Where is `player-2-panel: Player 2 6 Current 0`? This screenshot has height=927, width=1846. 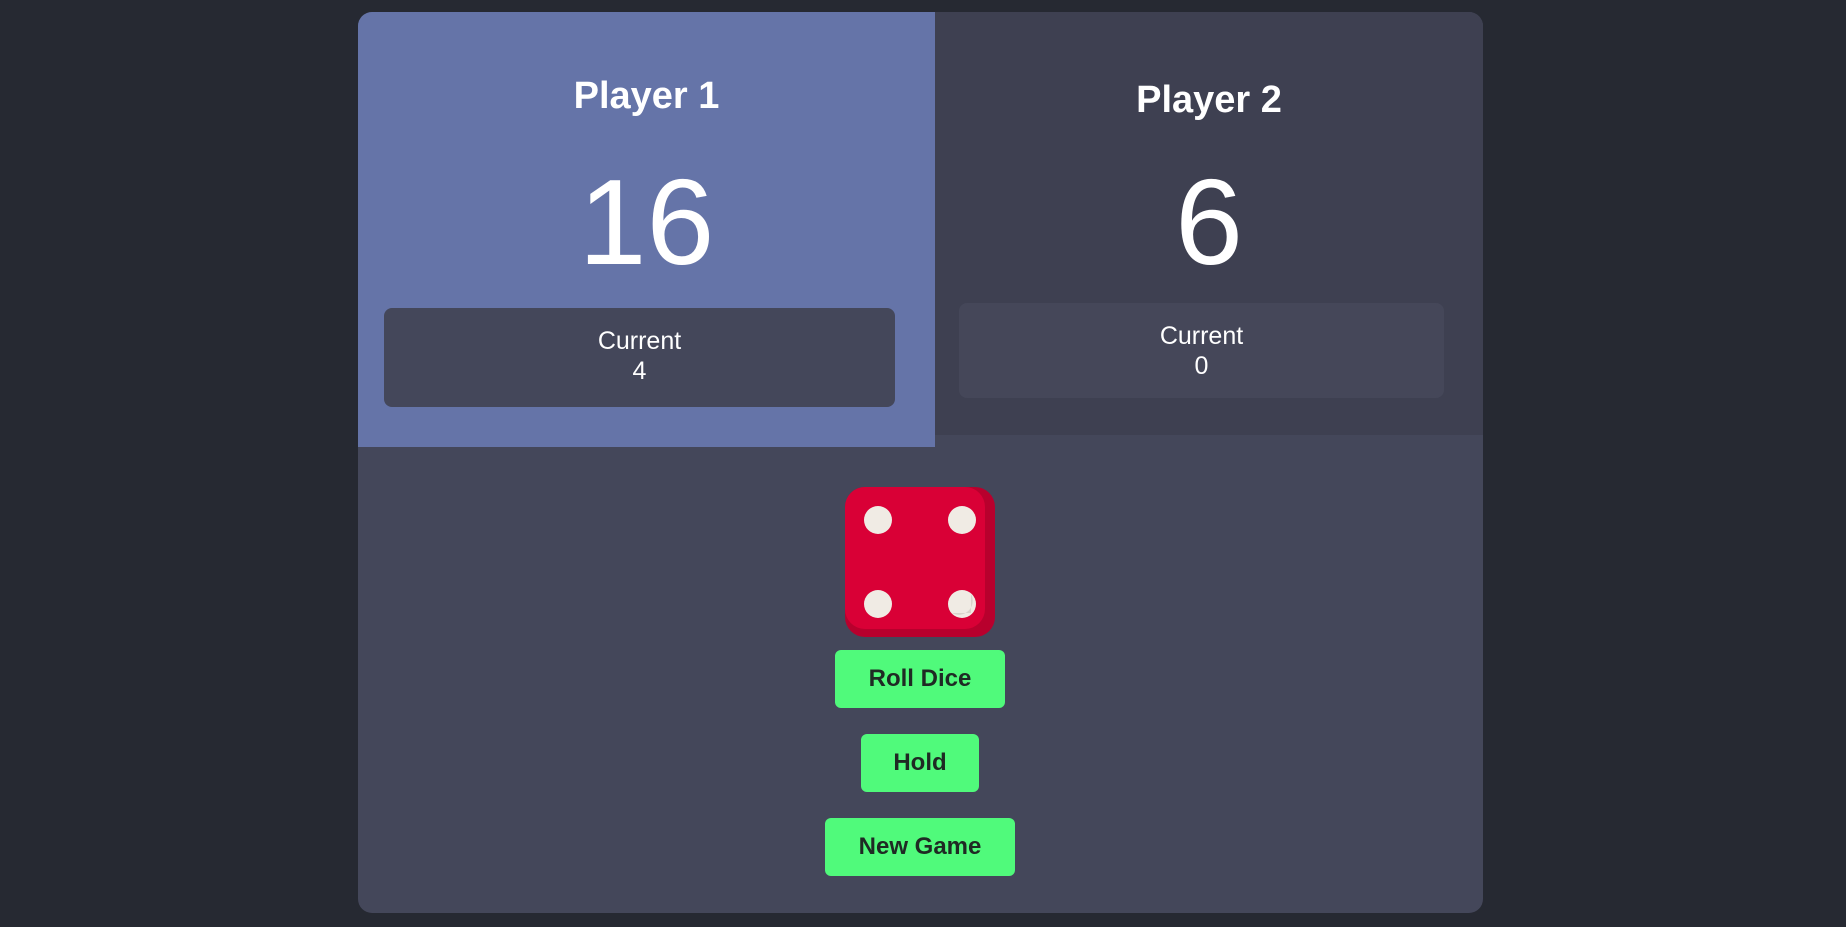
player-2-panel: Player 2 6 Current 0 is located at coordinates (1209, 223).